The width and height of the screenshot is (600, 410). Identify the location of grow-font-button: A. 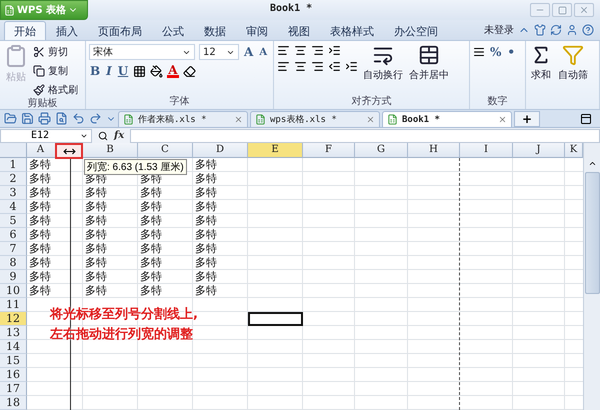
(248, 52).